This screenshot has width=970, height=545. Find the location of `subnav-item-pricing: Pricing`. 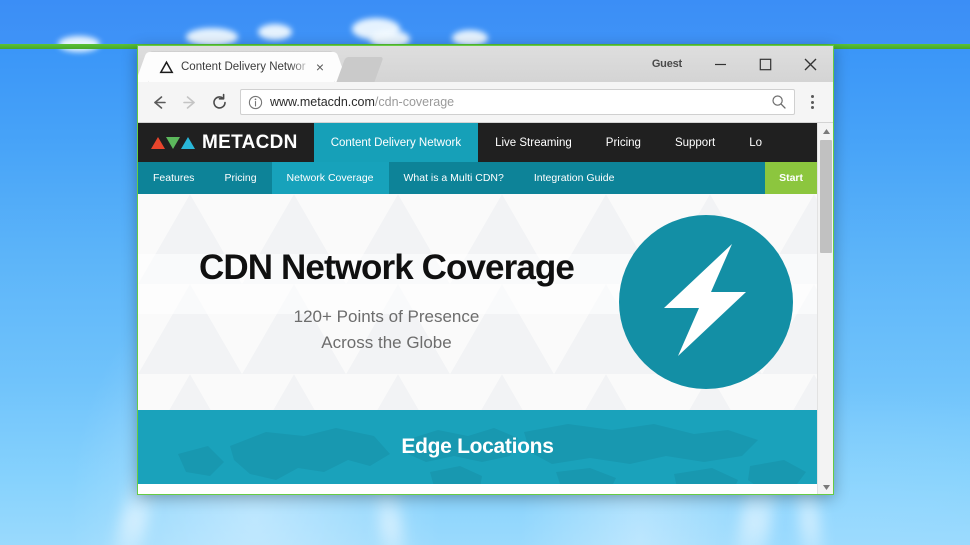

subnav-item-pricing: Pricing is located at coordinates (240, 178).